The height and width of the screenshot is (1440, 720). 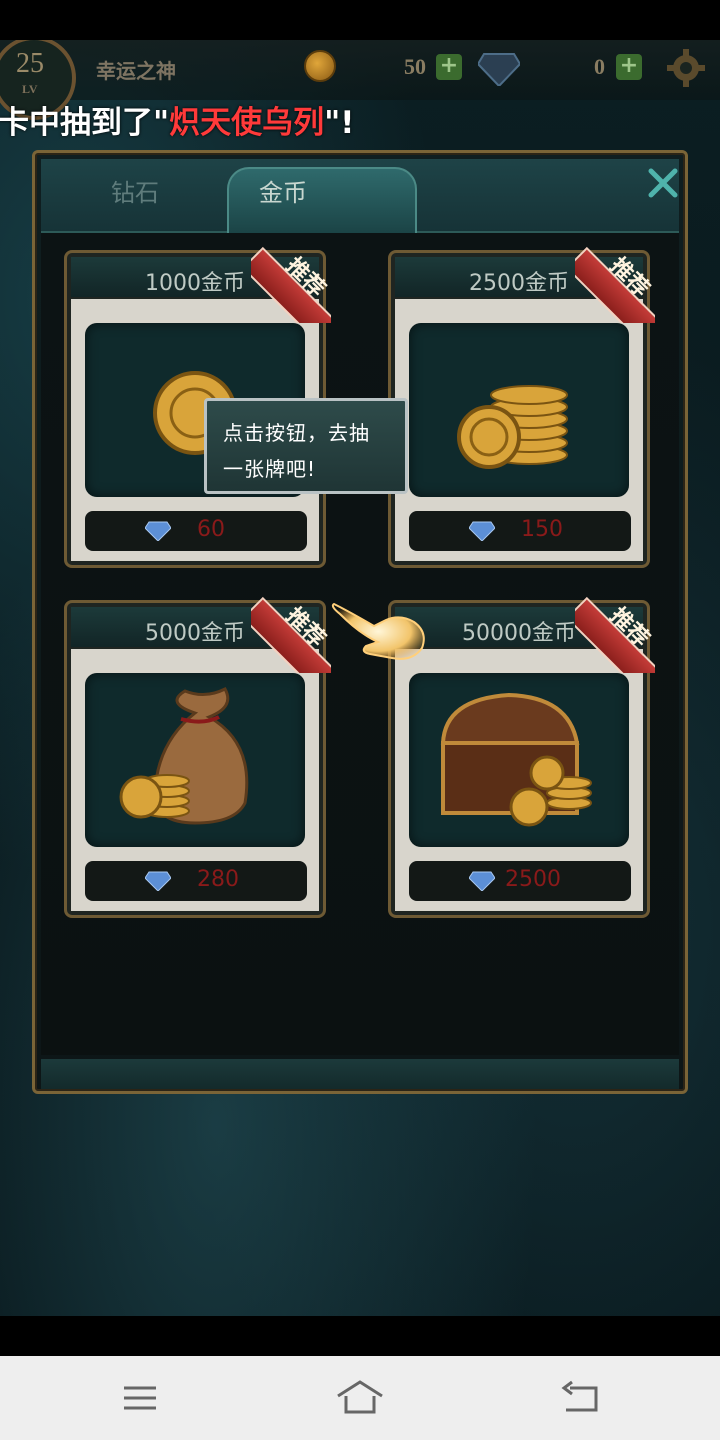 What do you see at coordinates (30, 63) in the screenshot?
I see `level-number: 25` at bounding box center [30, 63].